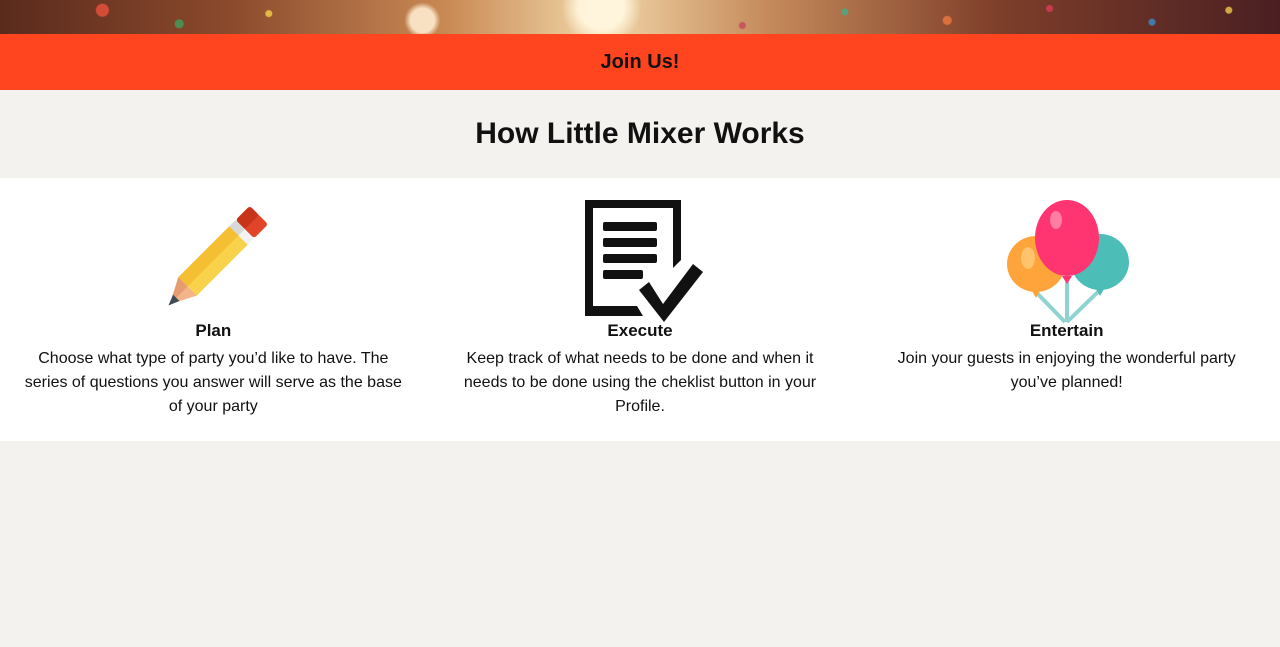 Image resolution: width=1280 pixels, height=647 pixels. I want to click on section-title: How Little Mixer Works, so click(640, 133).